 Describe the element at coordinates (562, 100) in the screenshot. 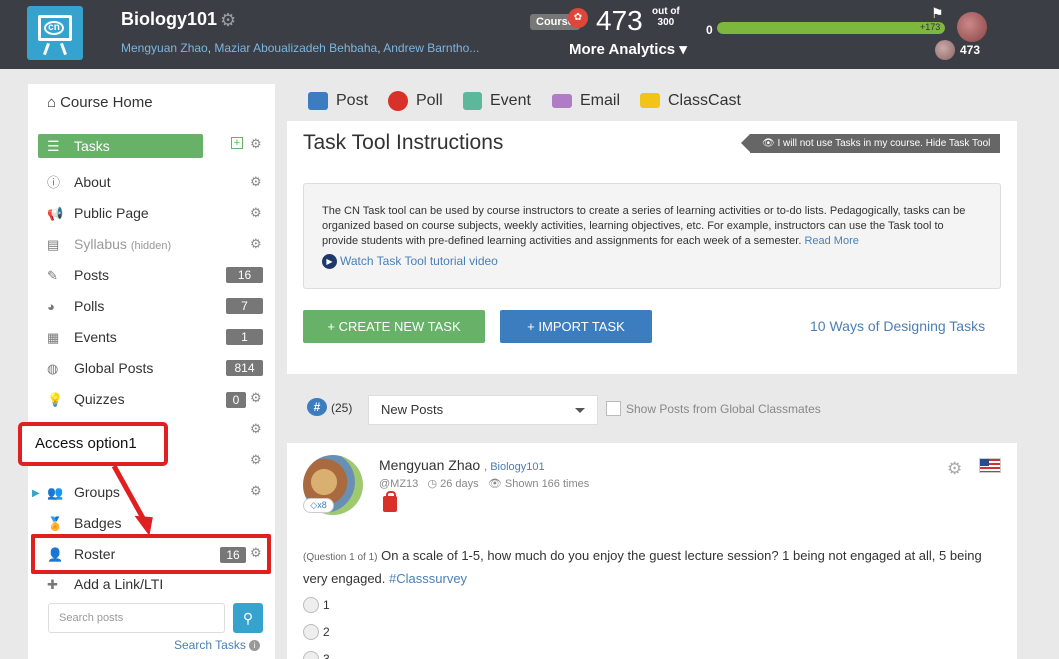

I see `email-icon` at that location.